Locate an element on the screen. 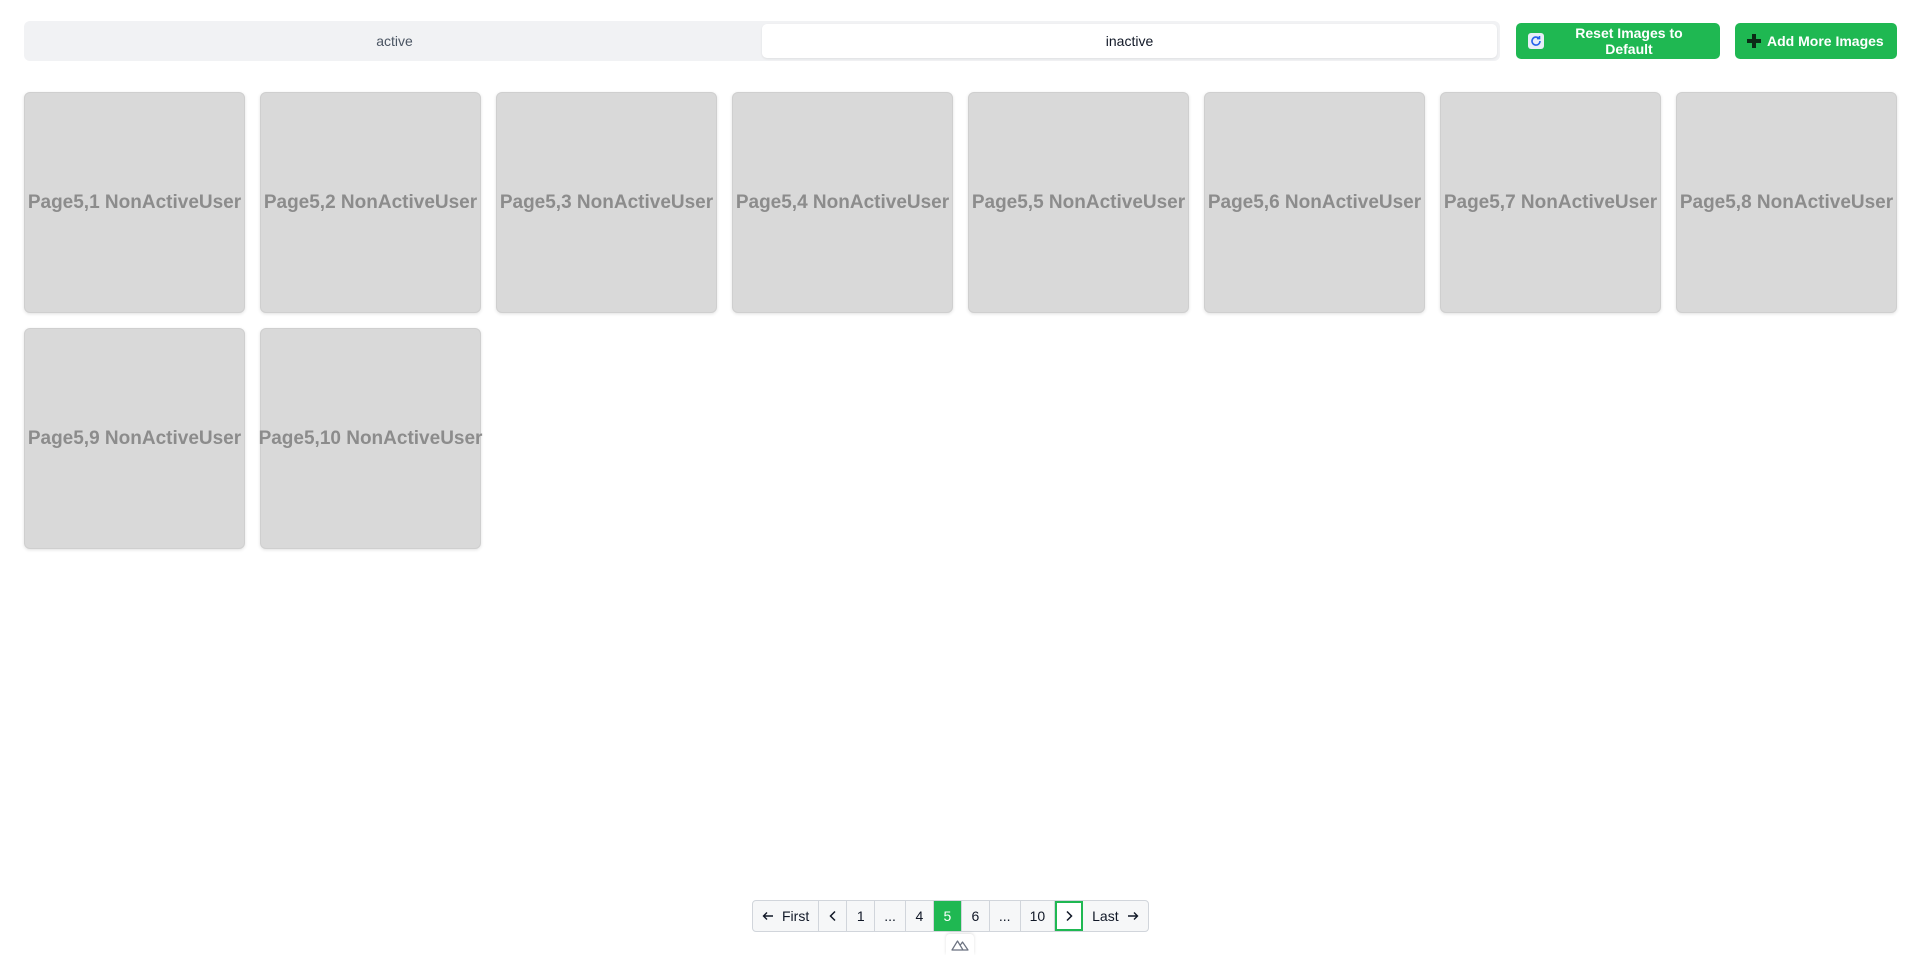 This screenshot has width=1914, height=955. page-button: 10 is located at coordinates (1038, 916).